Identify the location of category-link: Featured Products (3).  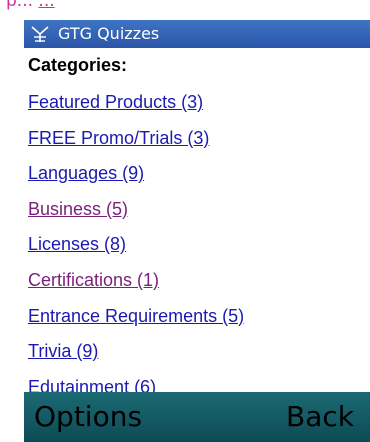
(115, 102).